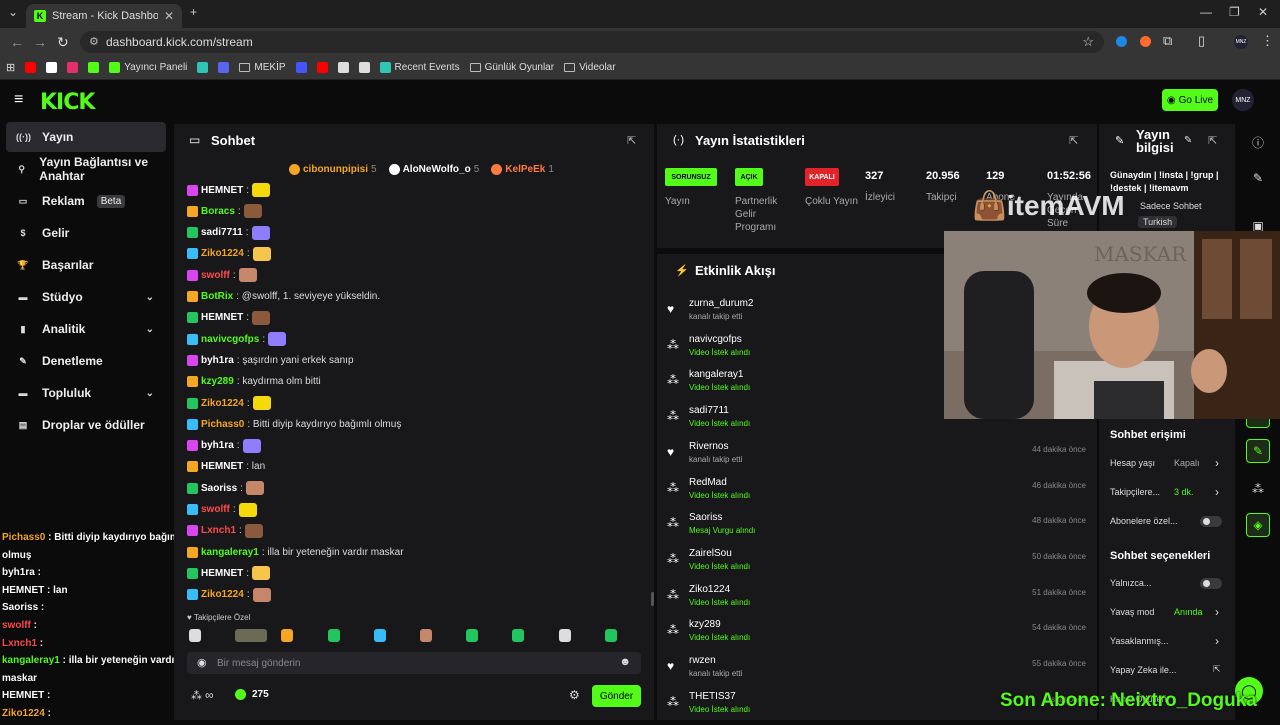 The image size is (1280, 725). Describe the element at coordinates (217, 445) in the screenshot. I see `chat-username: byh1ra` at that location.